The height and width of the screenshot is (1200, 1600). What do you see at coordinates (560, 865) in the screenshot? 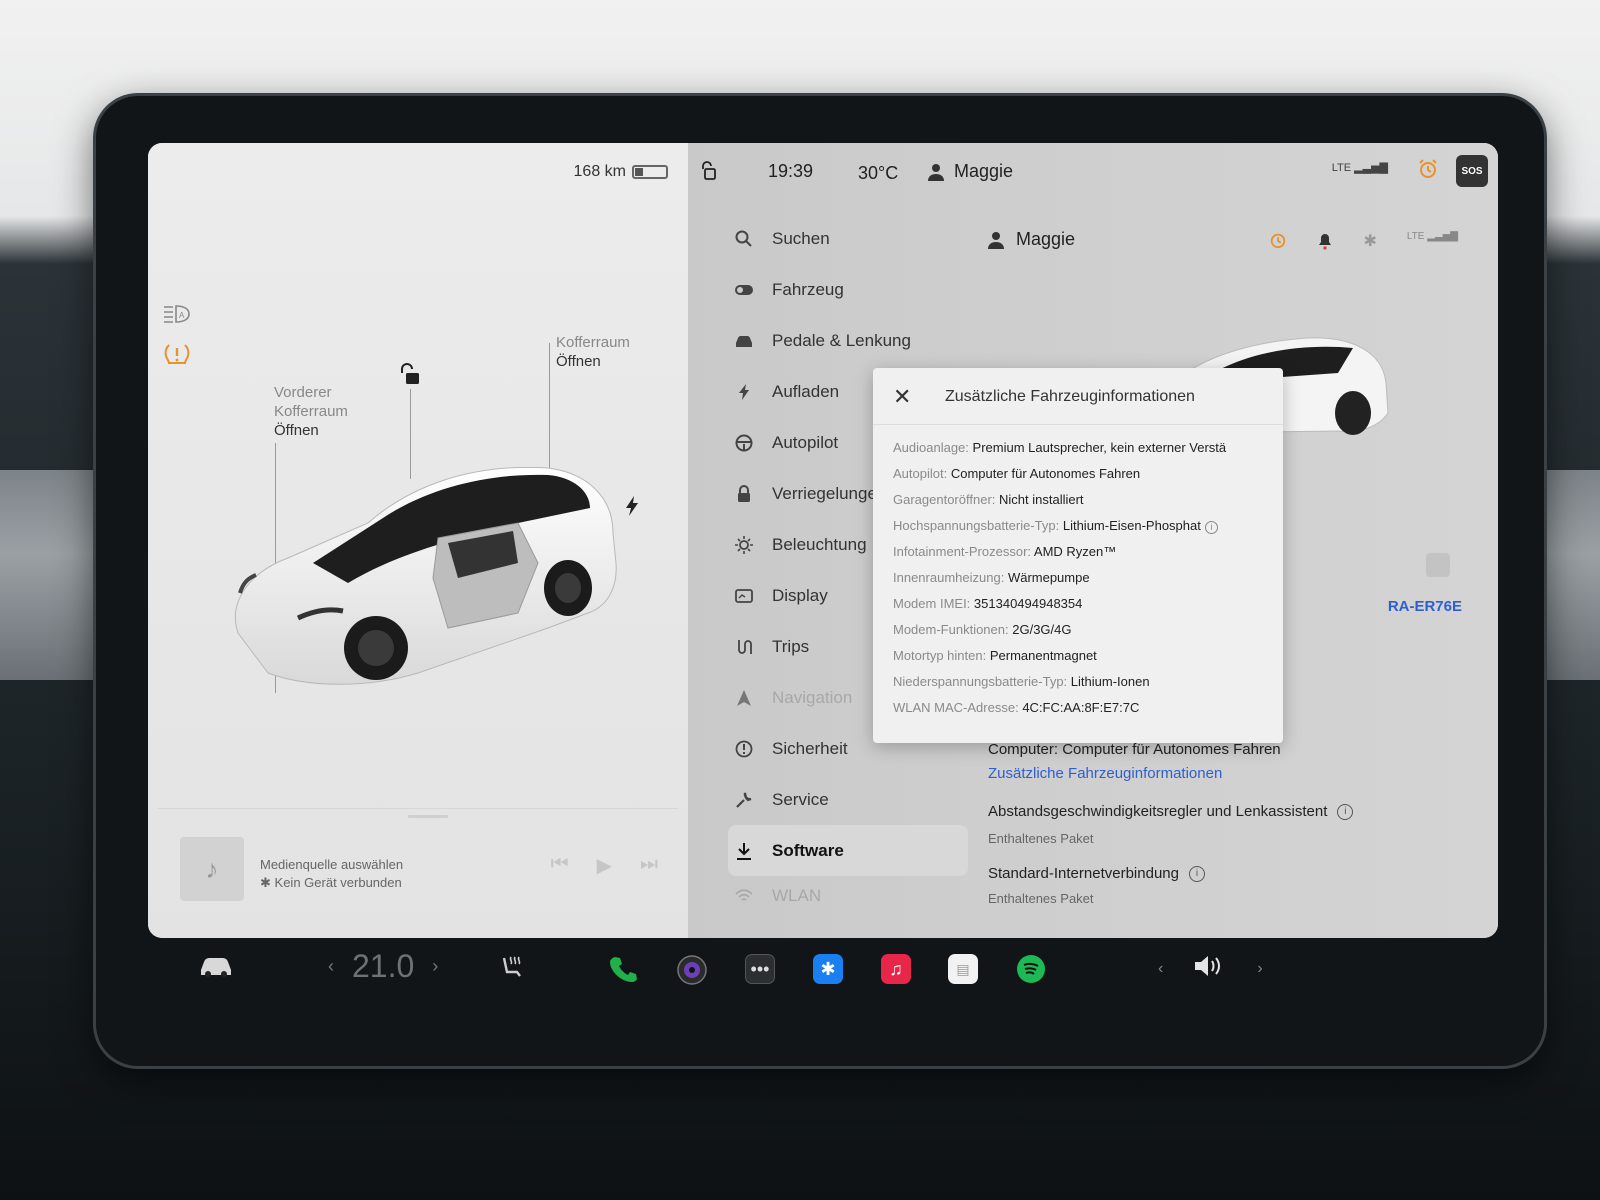
I see `previous-track-icon: ⏮` at bounding box center [560, 865].